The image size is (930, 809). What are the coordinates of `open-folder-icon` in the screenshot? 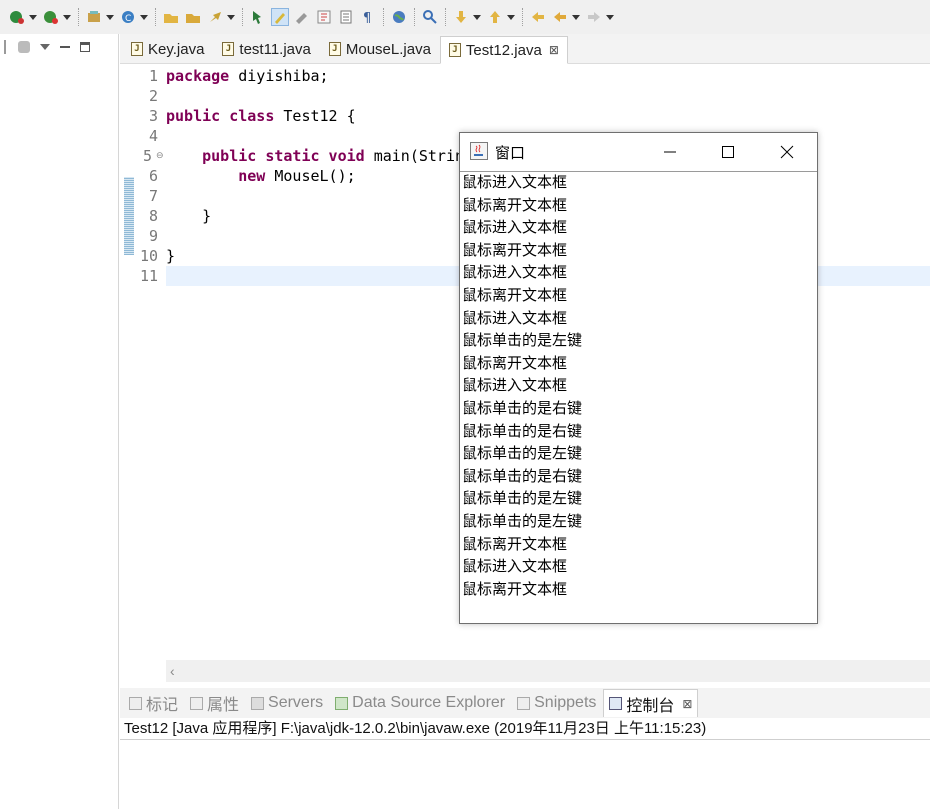 It's located at (193, 17).